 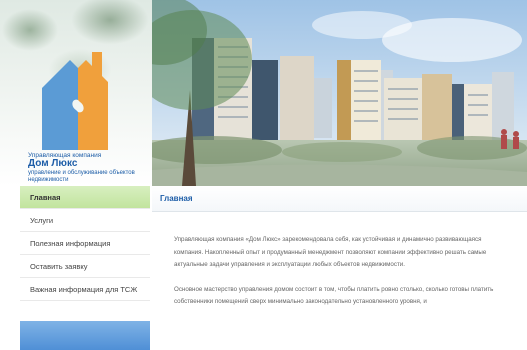 I want to click on nav-item-services: Услуги, so click(x=85, y=220).